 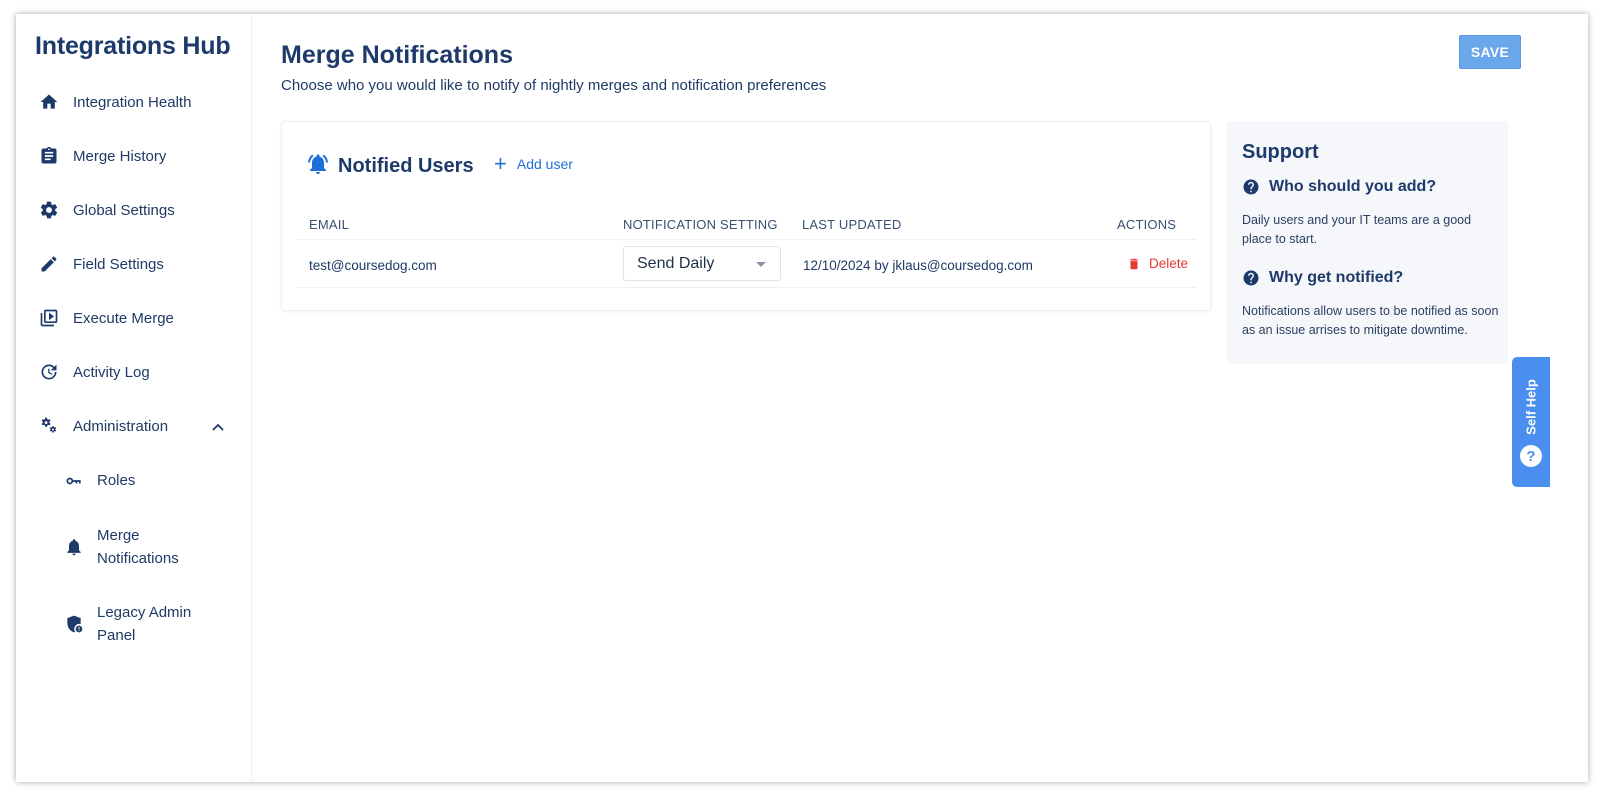 What do you see at coordinates (144, 612) in the screenshot?
I see `sidebar-item-label-line1: Legacy Admin` at bounding box center [144, 612].